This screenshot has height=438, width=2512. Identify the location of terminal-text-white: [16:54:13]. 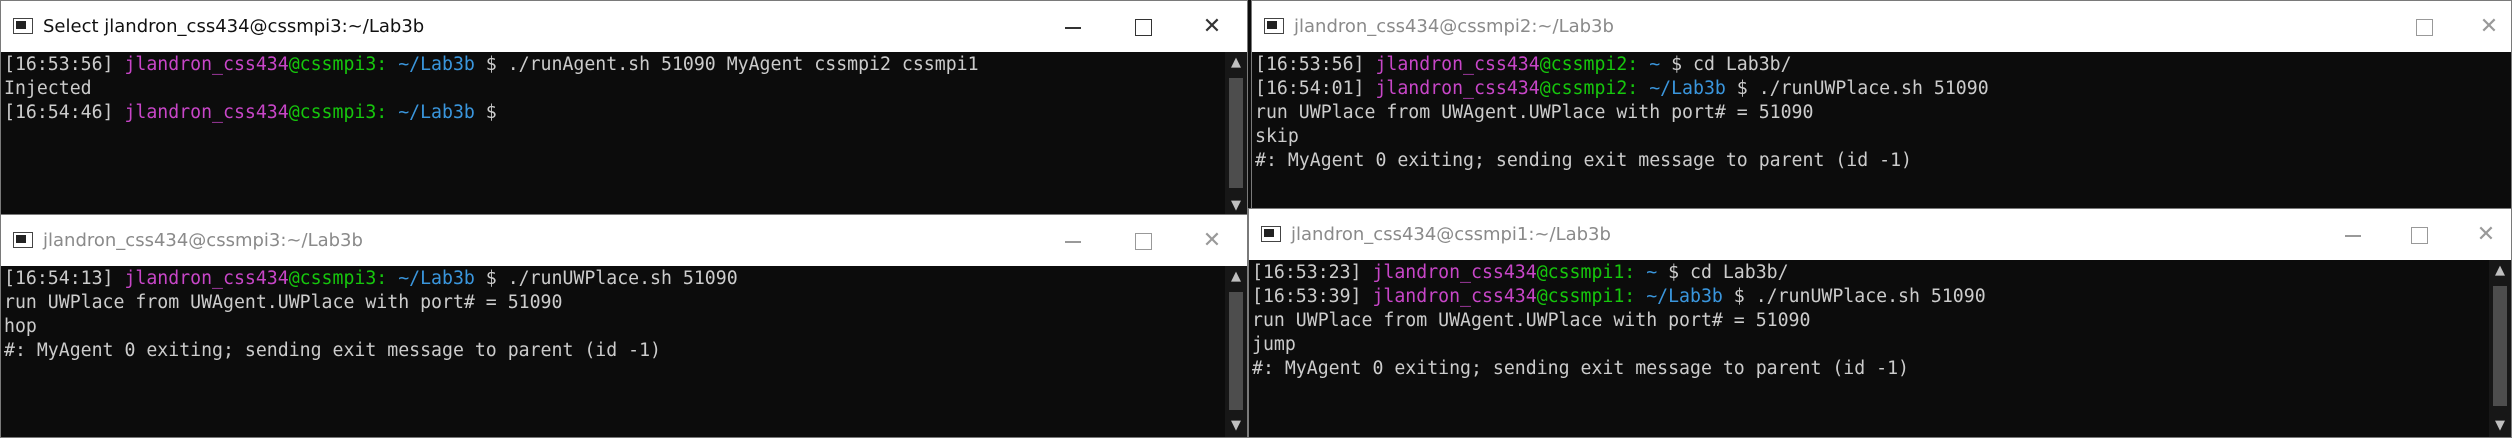
(64, 278).